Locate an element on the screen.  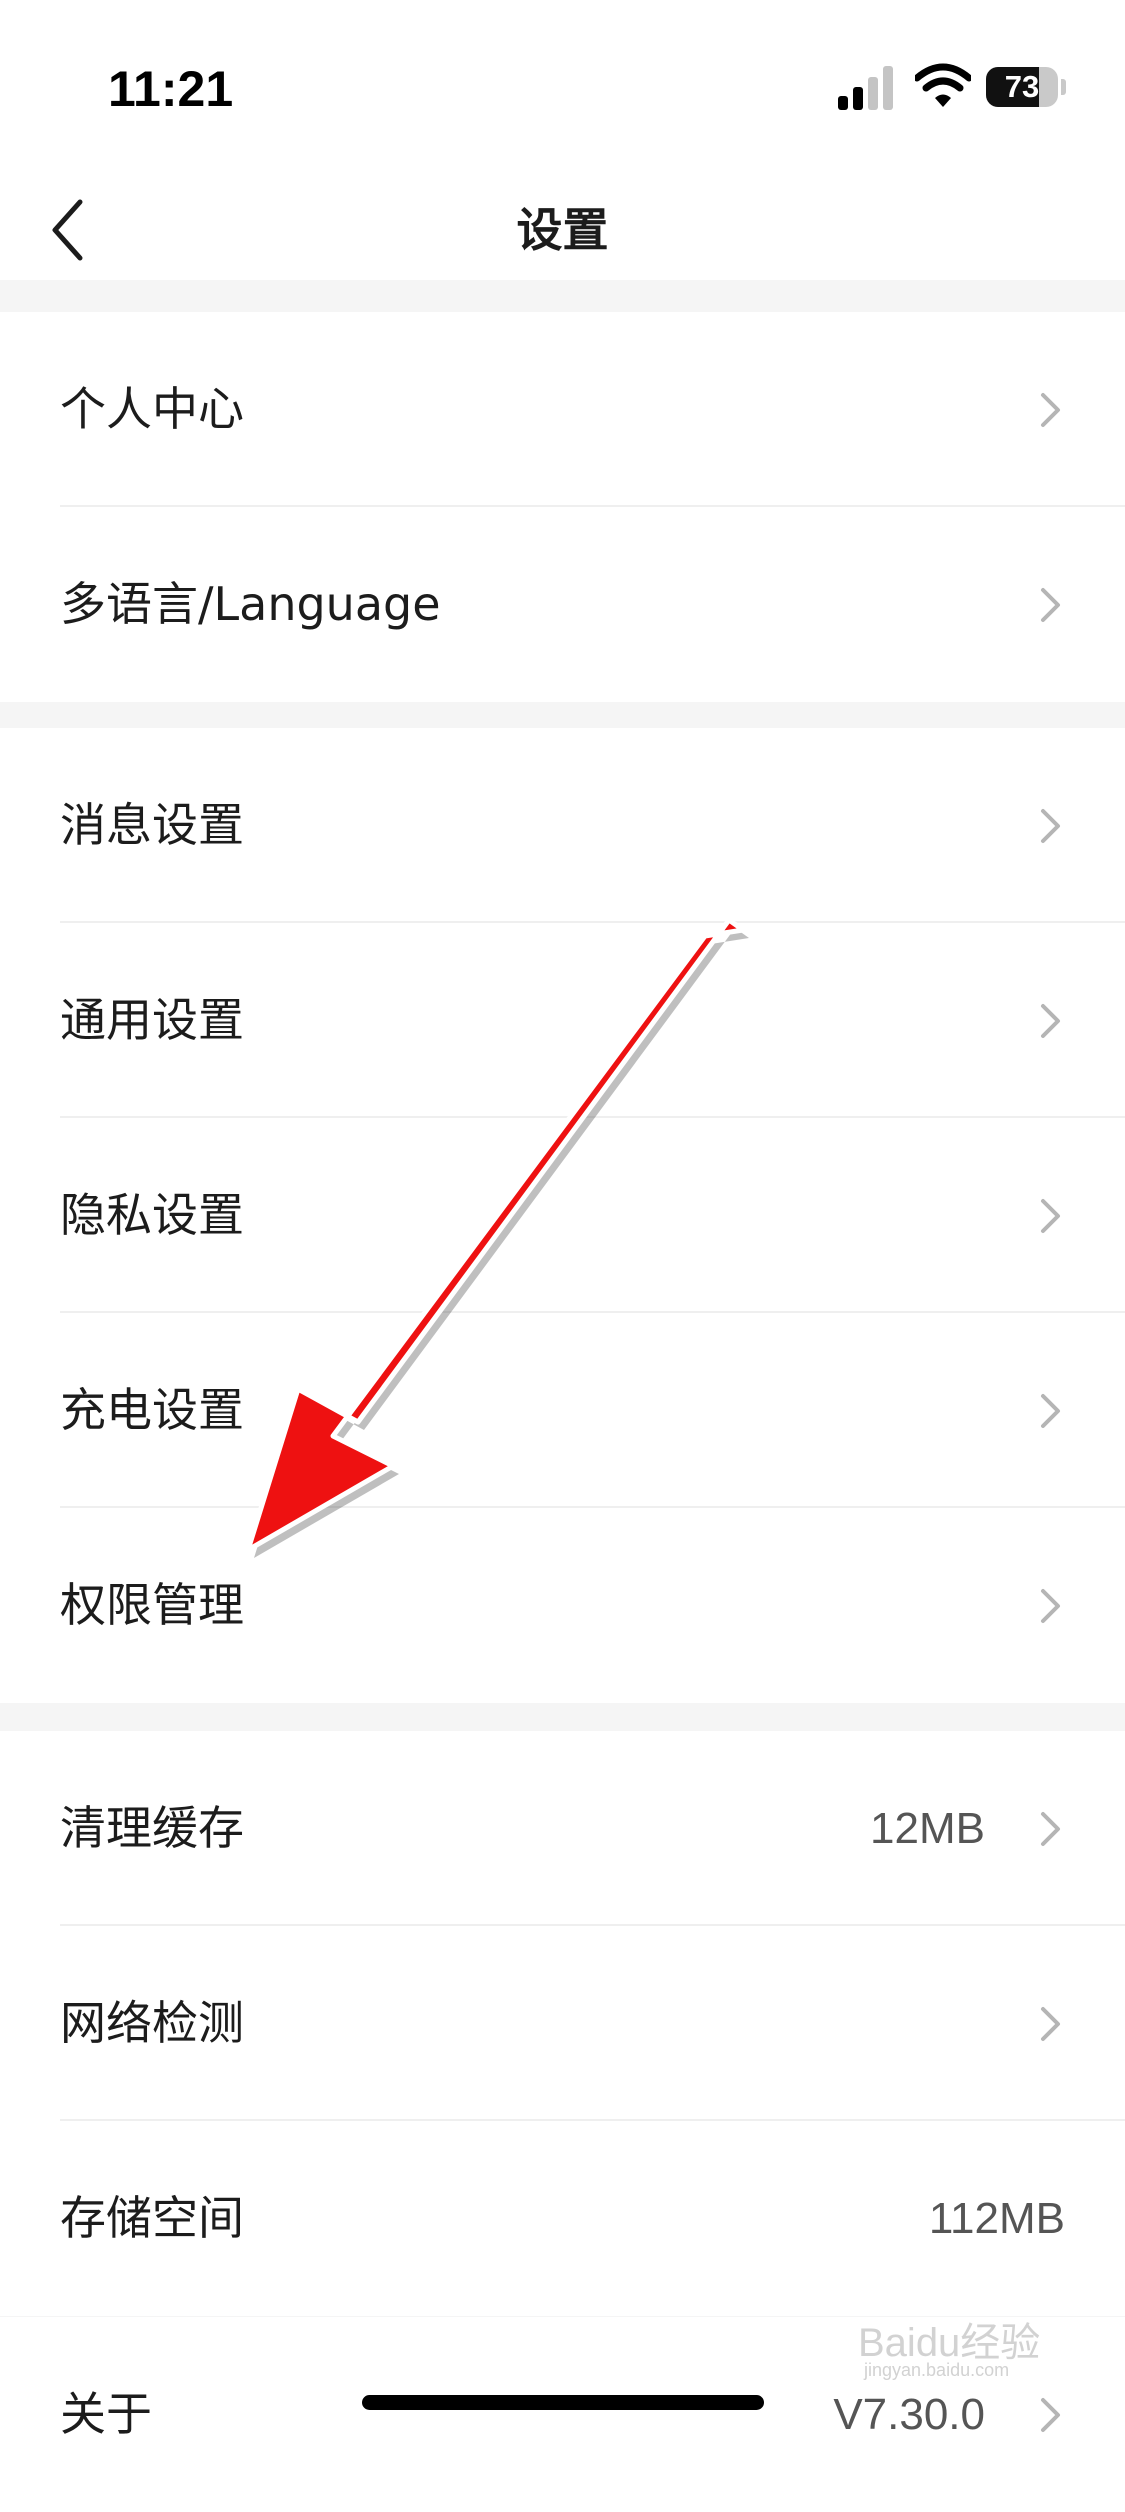
settings-item-label: 关于 is located at coordinates (106, 2414).